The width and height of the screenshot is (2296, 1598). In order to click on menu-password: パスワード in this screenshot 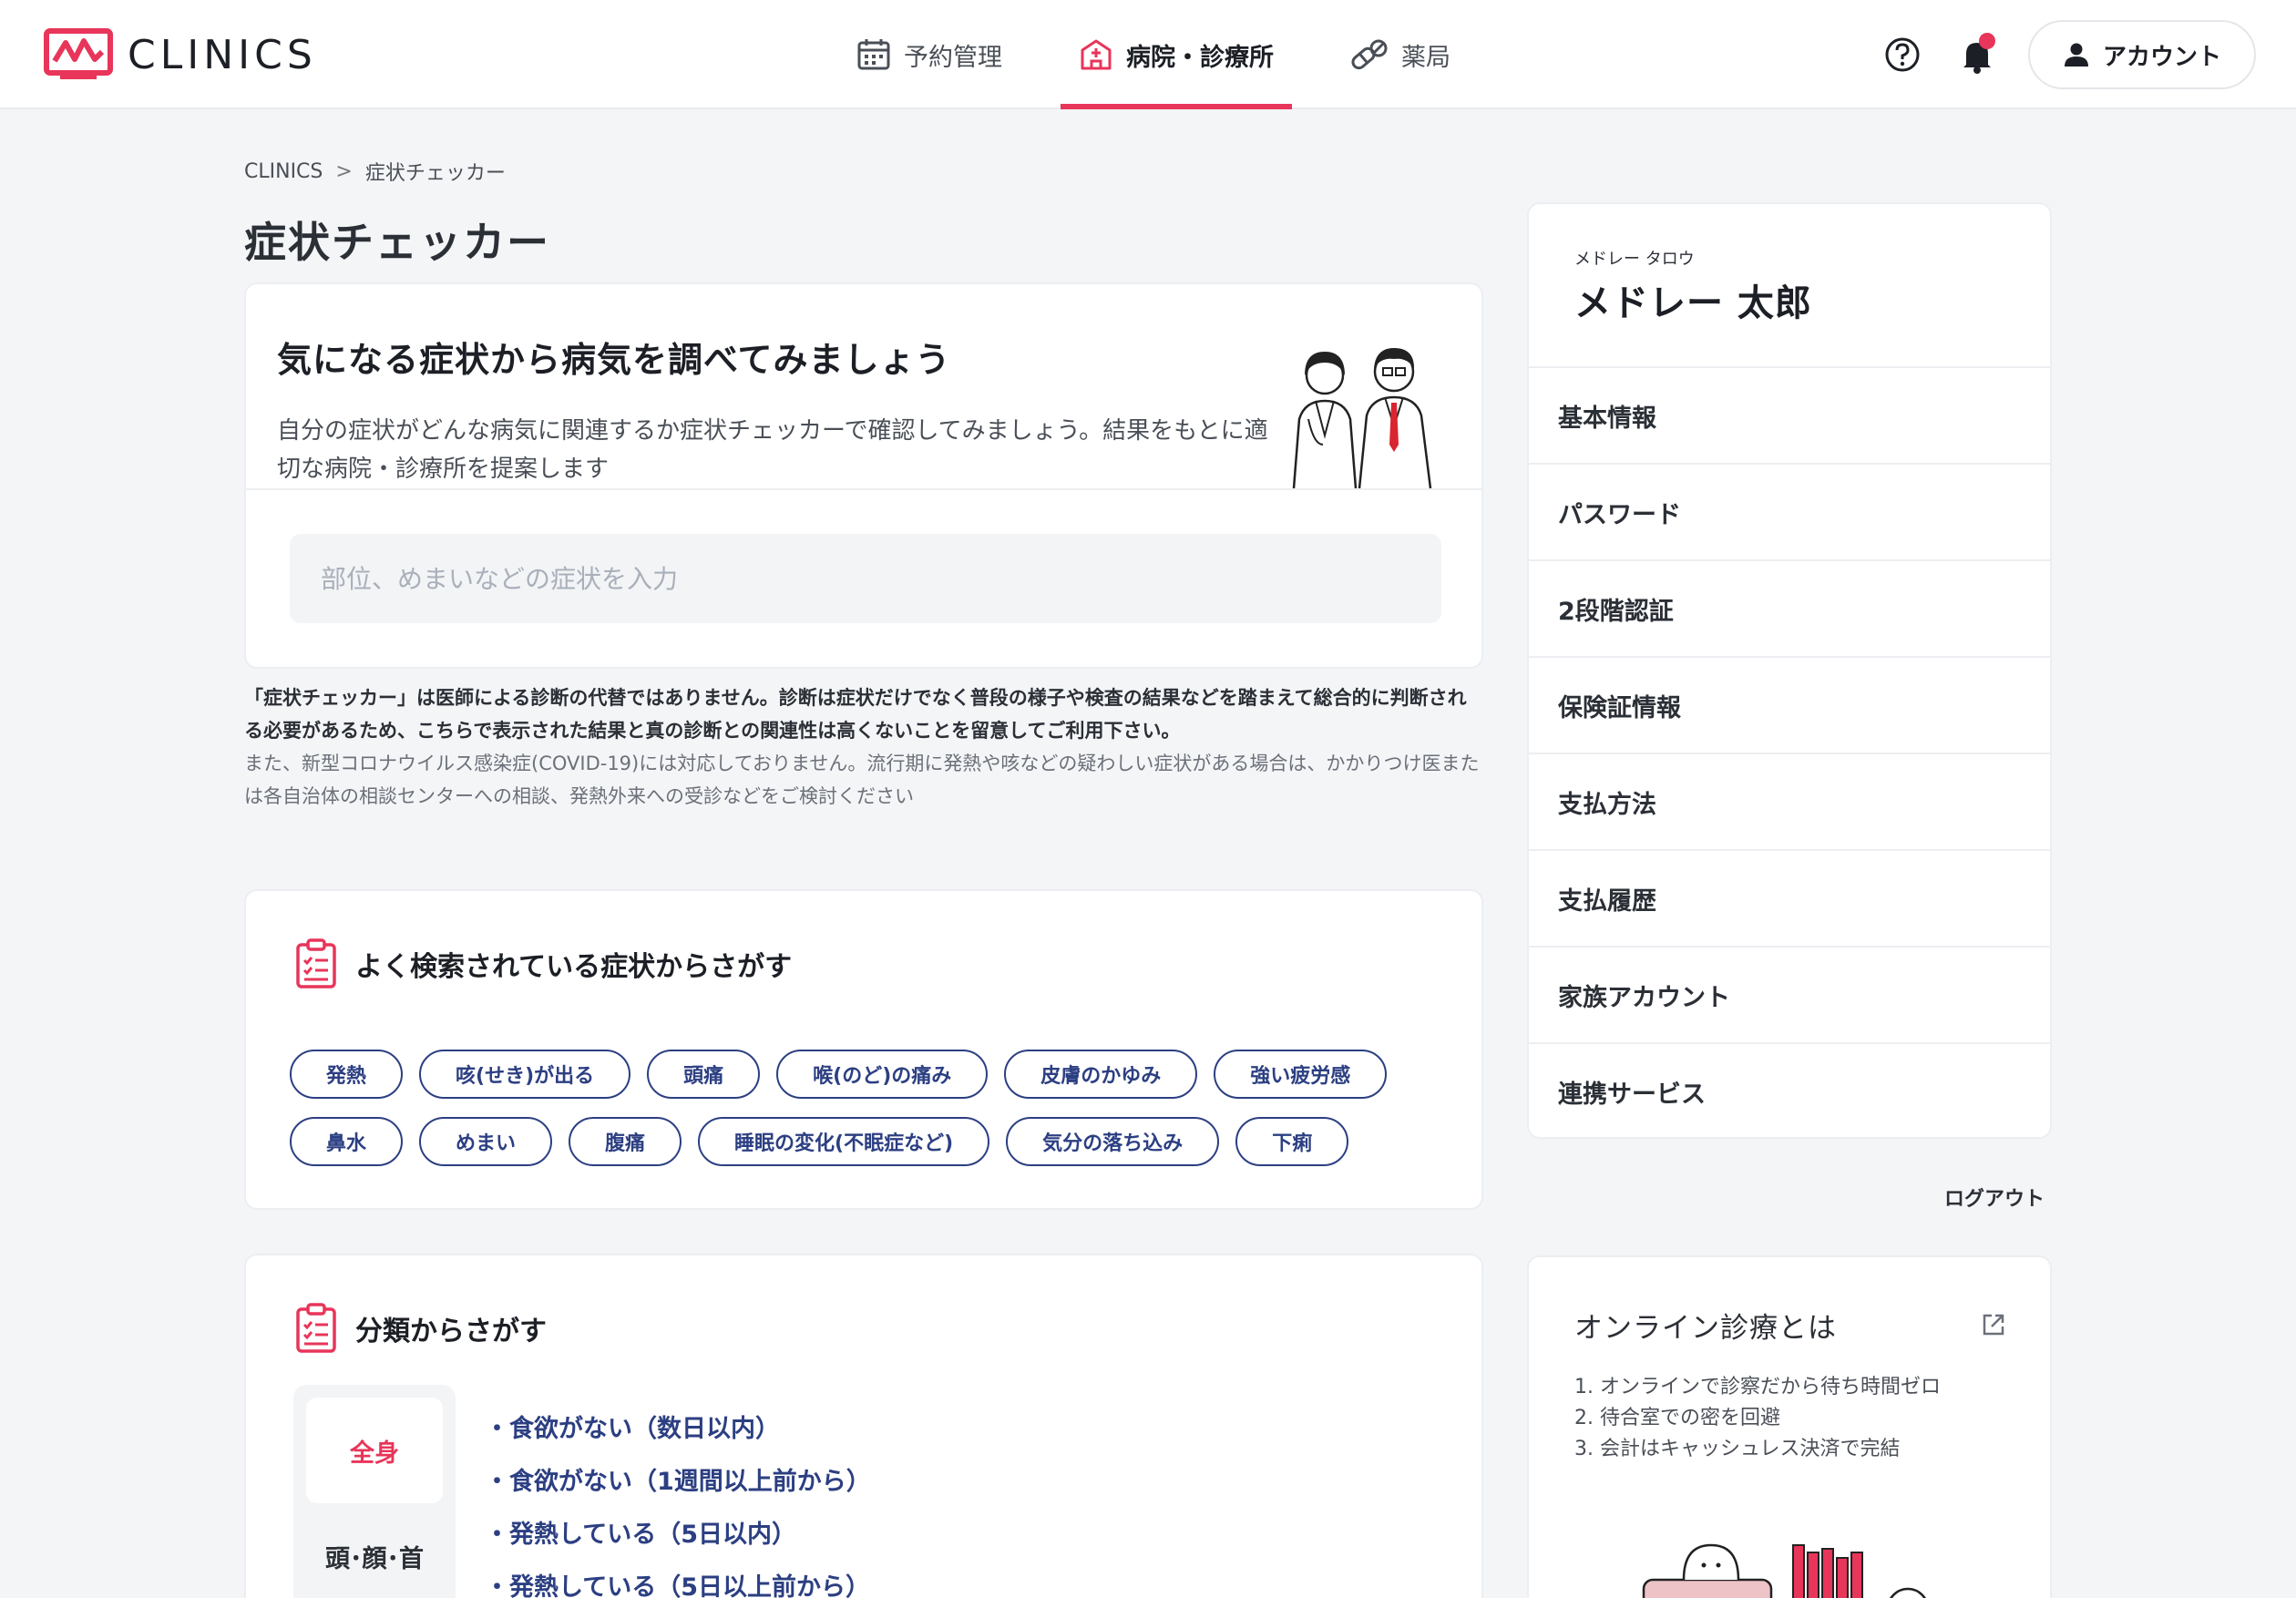, I will do `click(1789, 511)`.